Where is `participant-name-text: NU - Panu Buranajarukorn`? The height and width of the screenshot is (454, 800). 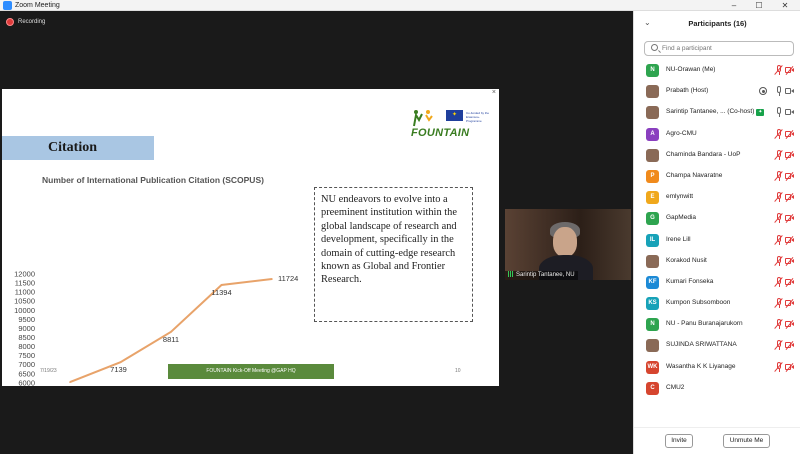
participant-name-text: NU - Panu Buranajarukorn is located at coordinates (704, 324).